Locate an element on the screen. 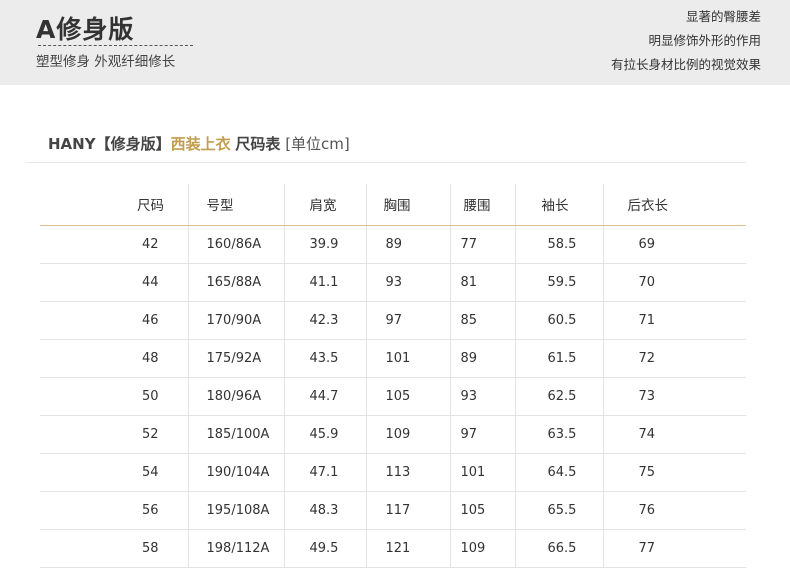  table-row: 54 190/104A 47.1 113 101 64.5 75 is located at coordinates (393, 472).